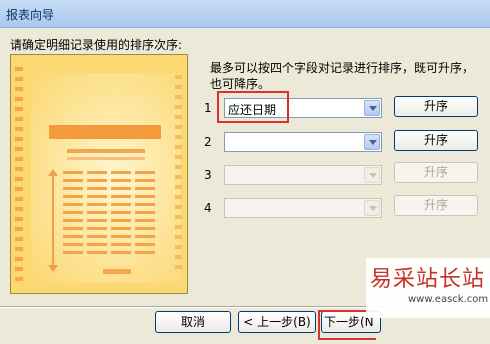  Describe the element at coordinates (436, 140) in the screenshot. I see `sort-order-2-button: 升序` at that location.